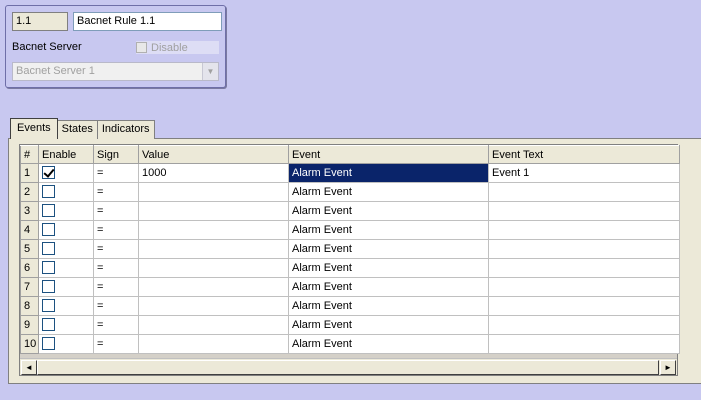 Image resolution: width=701 pixels, height=400 pixels. I want to click on table-row: 4 = Alarm Event, so click(350, 230).